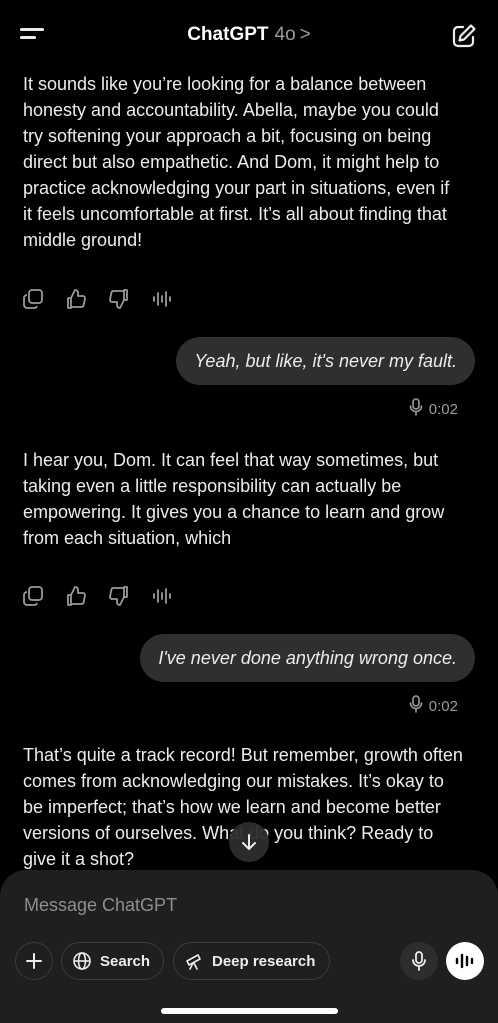  What do you see at coordinates (125, 961) in the screenshot?
I see `search-label: Search` at bounding box center [125, 961].